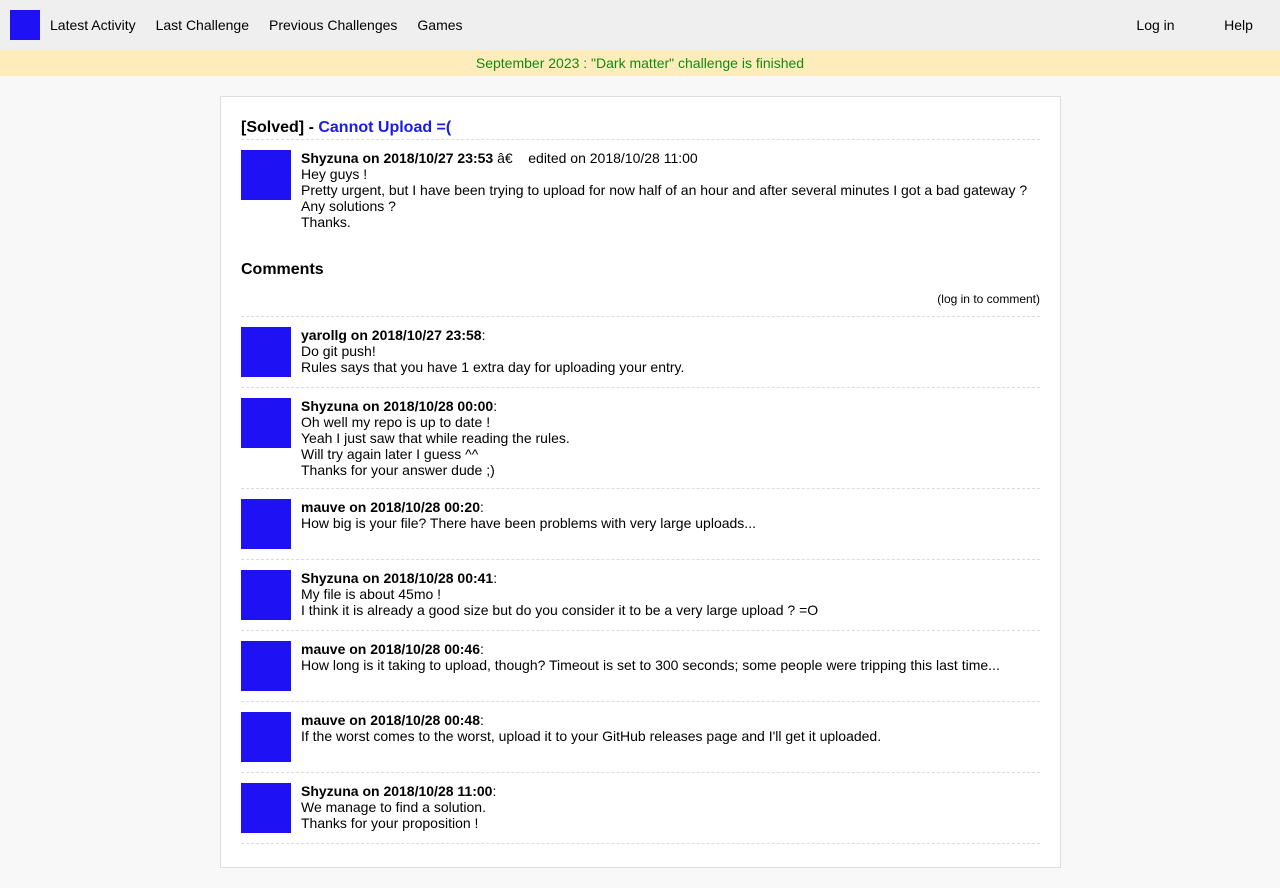 Image resolution: width=1280 pixels, height=888 pixels. What do you see at coordinates (397, 791) in the screenshot?
I see `comment-author: Shyzuna on 2018/10/28 11:00` at bounding box center [397, 791].